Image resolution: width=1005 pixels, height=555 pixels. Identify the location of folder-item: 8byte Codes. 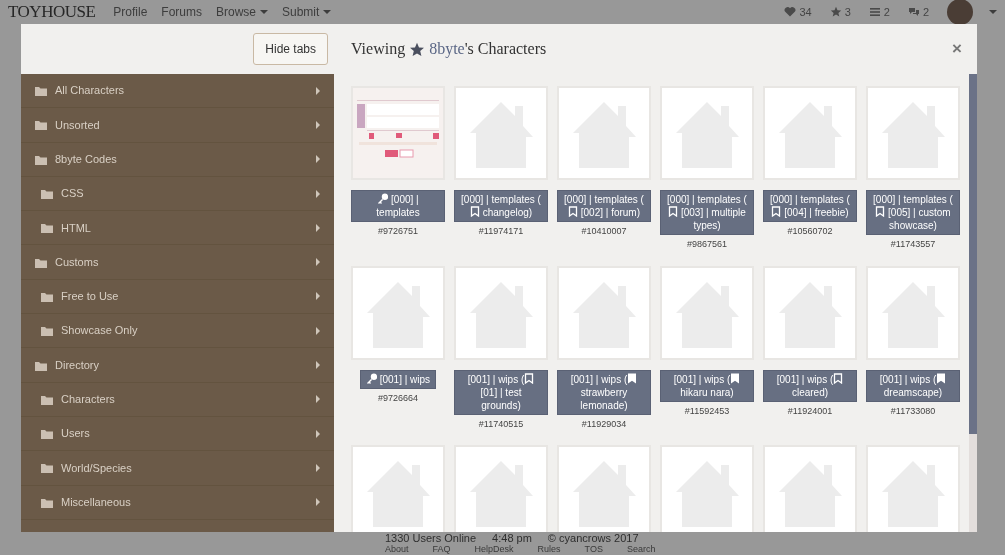
(177, 159).